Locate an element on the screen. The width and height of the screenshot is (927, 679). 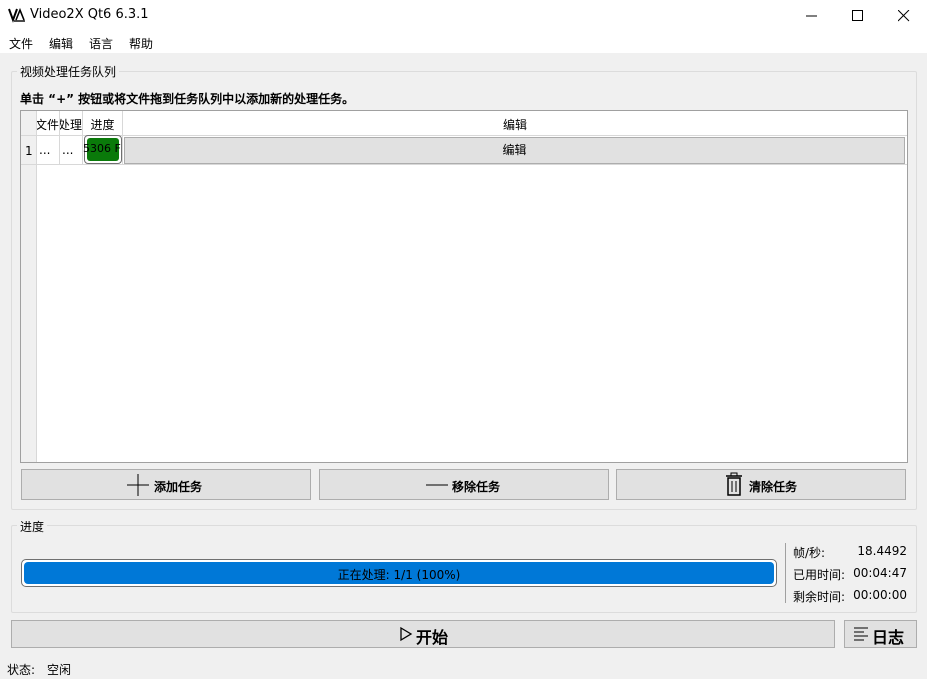
header-file: 文件 is located at coordinates (48, 124).